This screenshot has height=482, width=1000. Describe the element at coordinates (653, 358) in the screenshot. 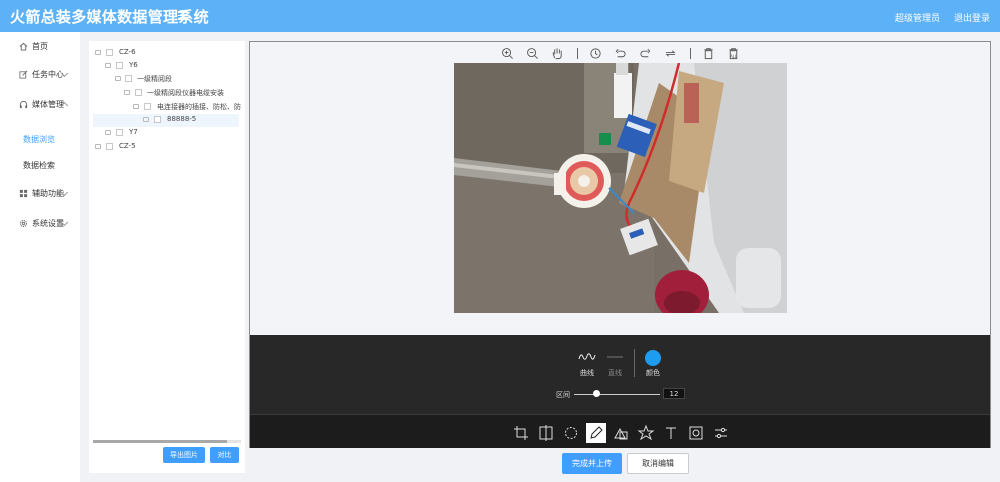

I see `color-swatch` at that location.